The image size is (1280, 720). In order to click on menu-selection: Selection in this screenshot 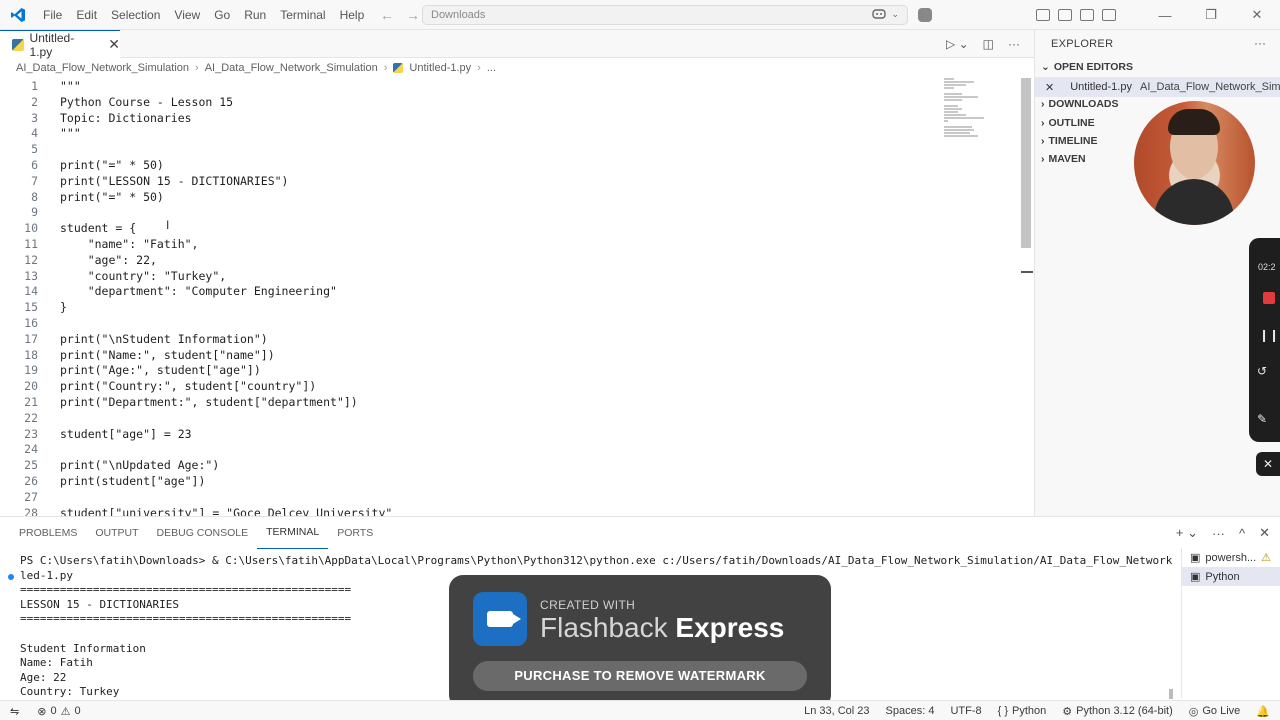, I will do `click(135, 15)`.